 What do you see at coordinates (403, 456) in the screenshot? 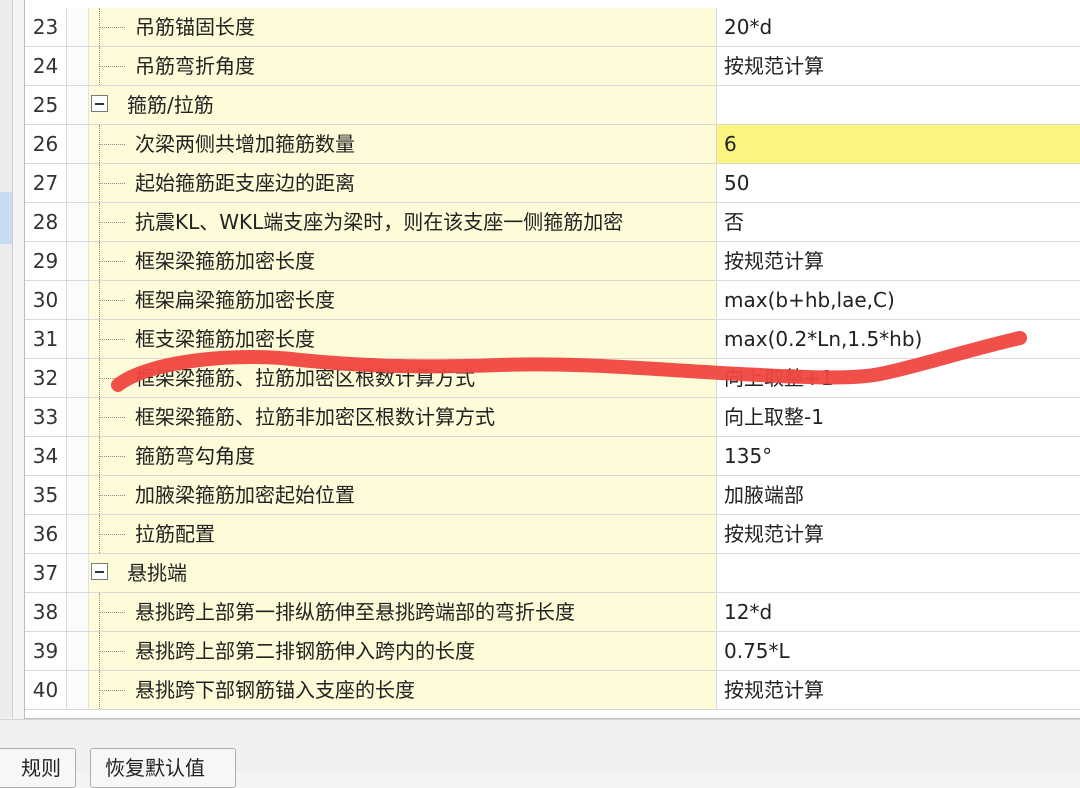
I see `property-name-cell: 箍筋弯勾角度` at bounding box center [403, 456].